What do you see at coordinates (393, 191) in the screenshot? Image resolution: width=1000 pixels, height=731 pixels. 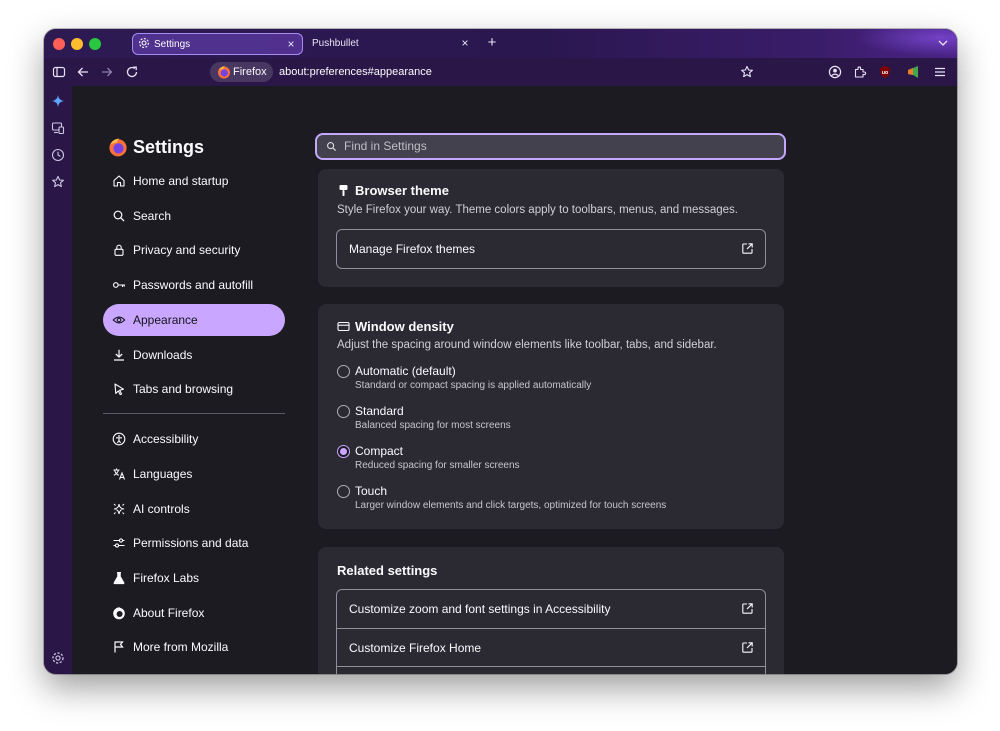 I see `browser-theme-title: Browser theme` at bounding box center [393, 191].